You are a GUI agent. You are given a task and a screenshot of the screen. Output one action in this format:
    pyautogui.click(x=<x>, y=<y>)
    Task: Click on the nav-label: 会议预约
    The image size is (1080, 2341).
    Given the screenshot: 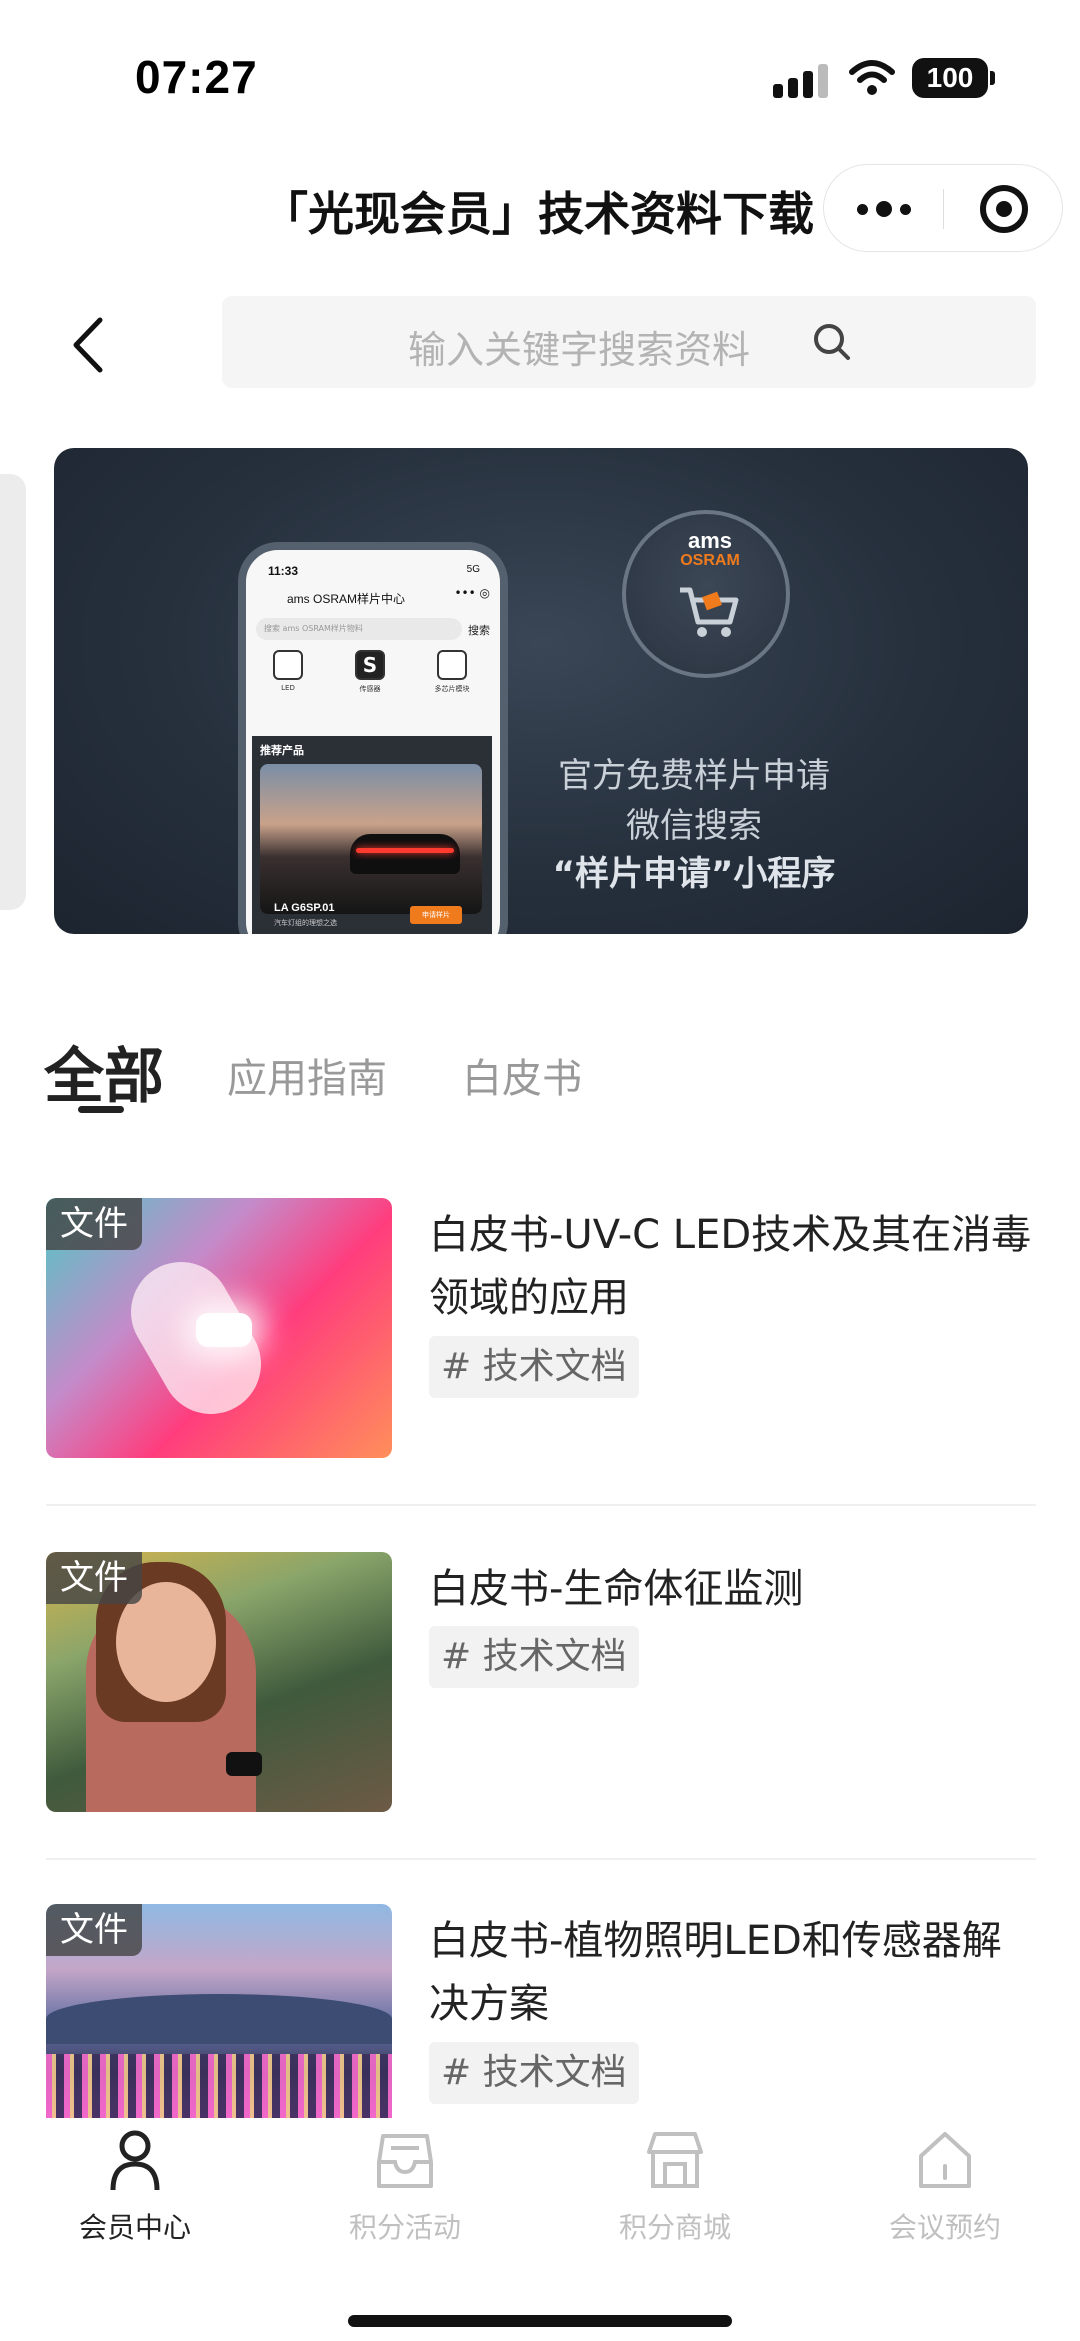 What is the action you would take?
    pyautogui.click(x=944, y=2227)
    